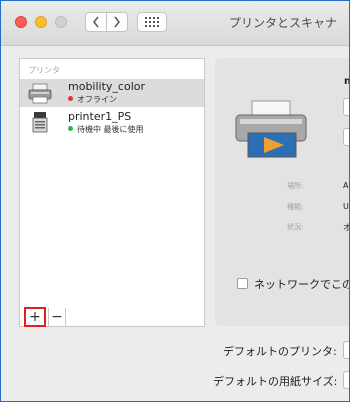 The image size is (350, 402). I want to click on open-print-queue-button, so click(346, 107).